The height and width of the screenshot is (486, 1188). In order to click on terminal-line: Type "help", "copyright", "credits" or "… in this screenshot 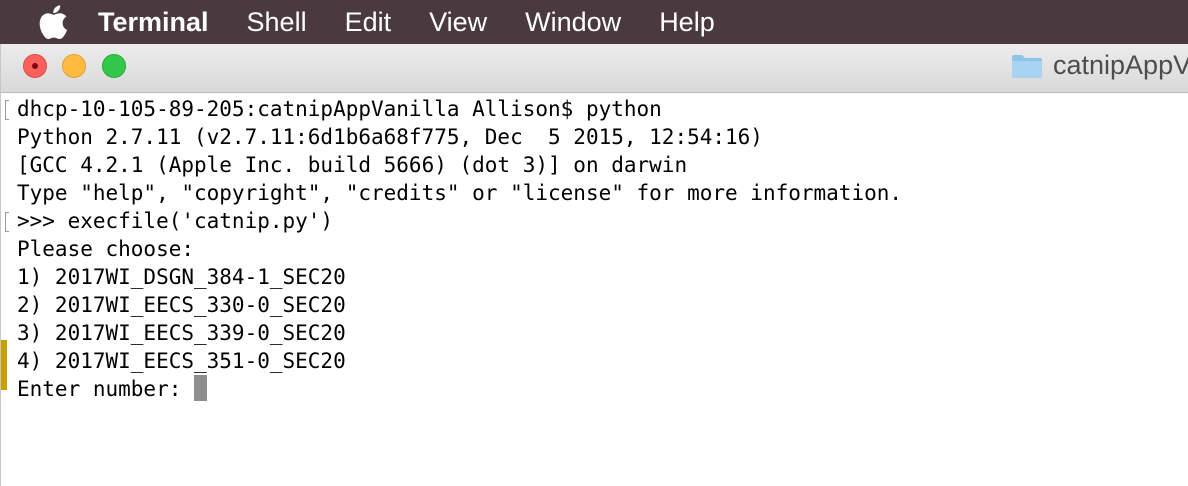, I will do `click(460, 193)`.